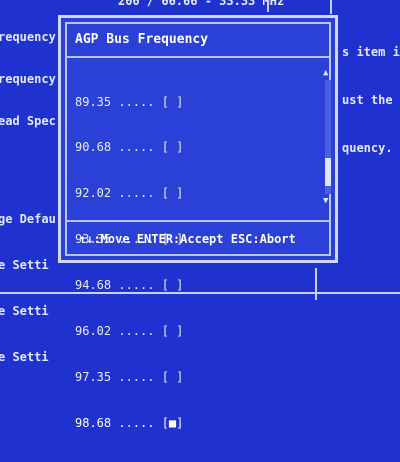 This screenshot has height=462, width=400. I want to click on background-help-line: s item i, so click(371, 52).